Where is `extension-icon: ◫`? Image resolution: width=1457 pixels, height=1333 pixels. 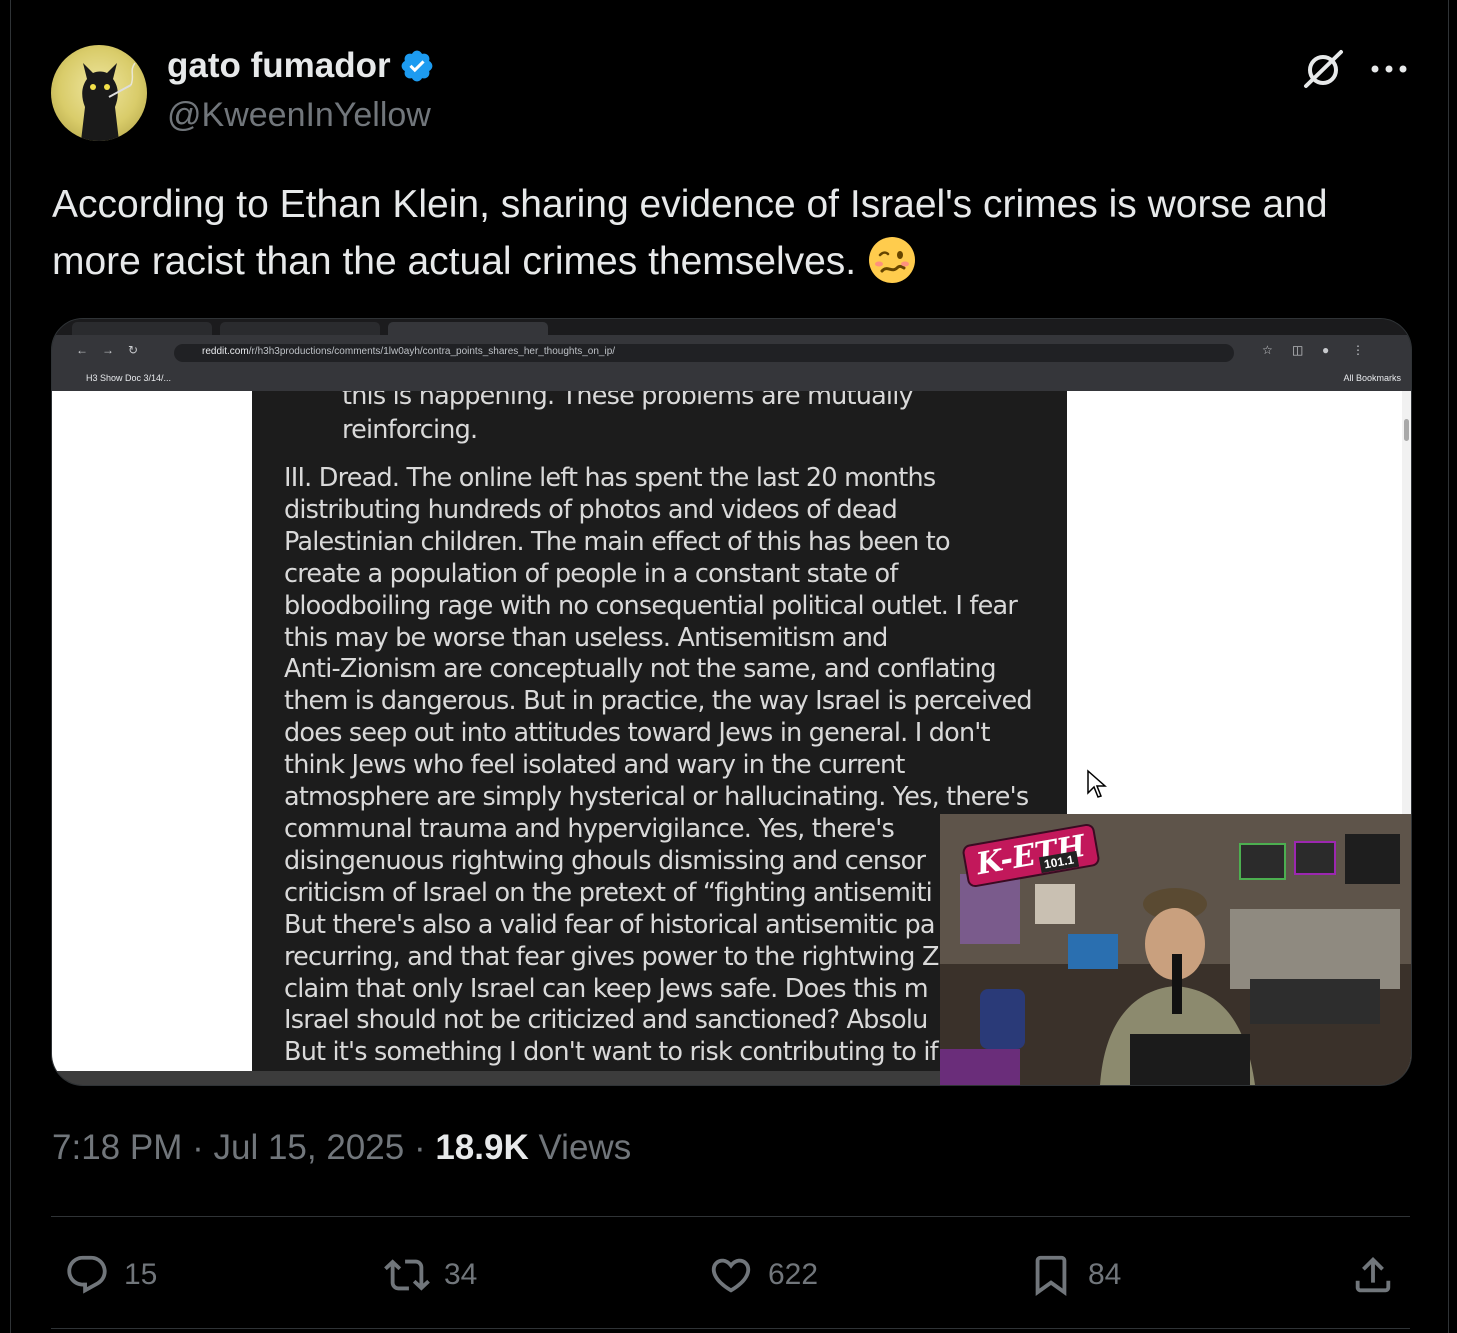 extension-icon: ◫ is located at coordinates (1297, 350).